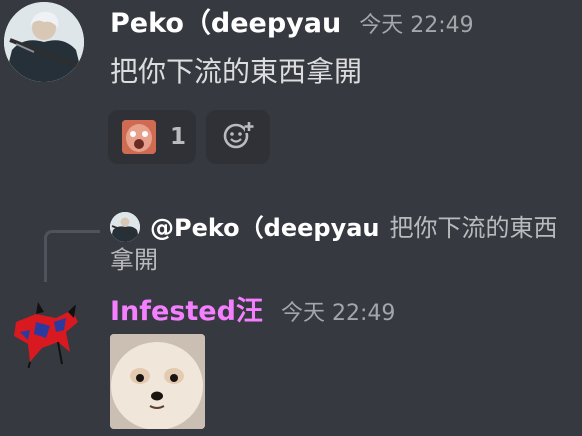  Describe the element at coordinates (125, 227) in the screenshot. I see `reply-avatar` at that location.